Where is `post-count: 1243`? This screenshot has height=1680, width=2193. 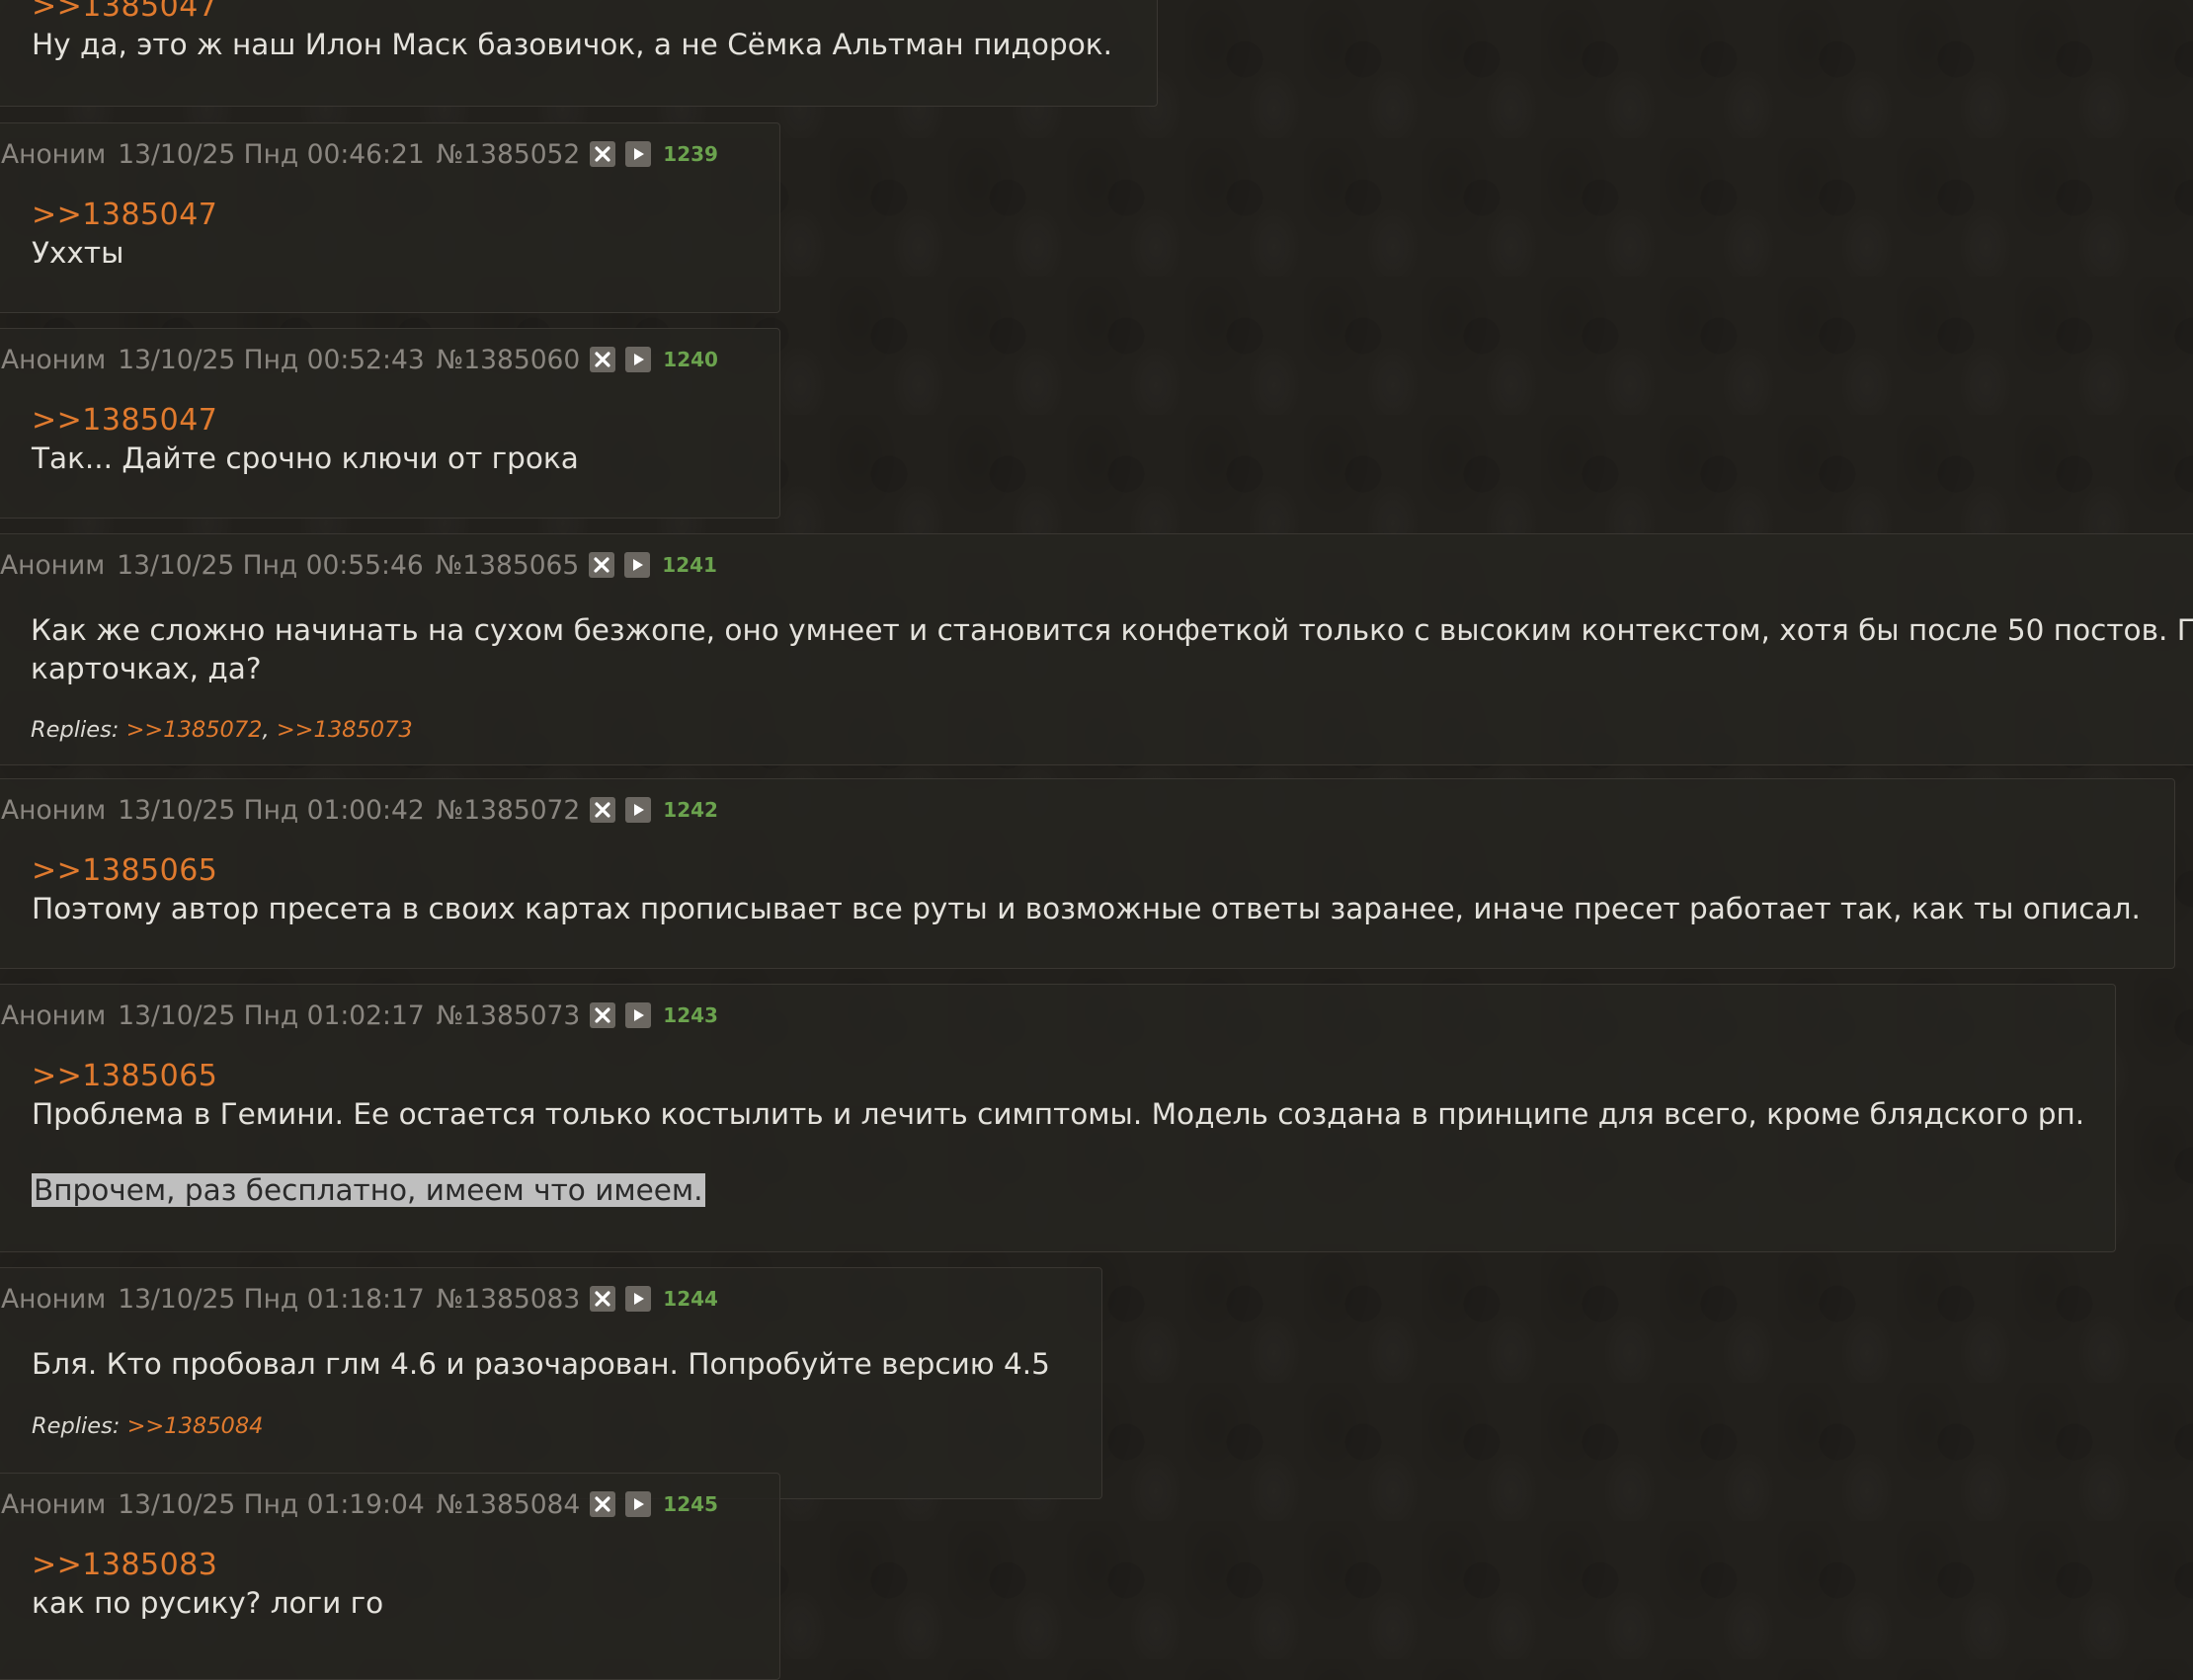
post-count: 1243 is located at coordinates (690, 1015).